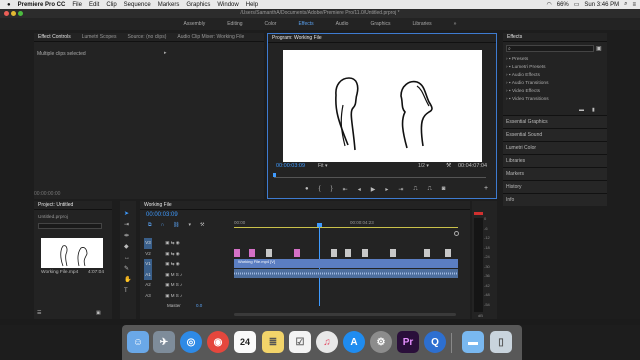 The image size is (640, 360). Describe the element at coordinates (555, 160) in the screenshot. I see `panel-libraries: Libraries` at that location.